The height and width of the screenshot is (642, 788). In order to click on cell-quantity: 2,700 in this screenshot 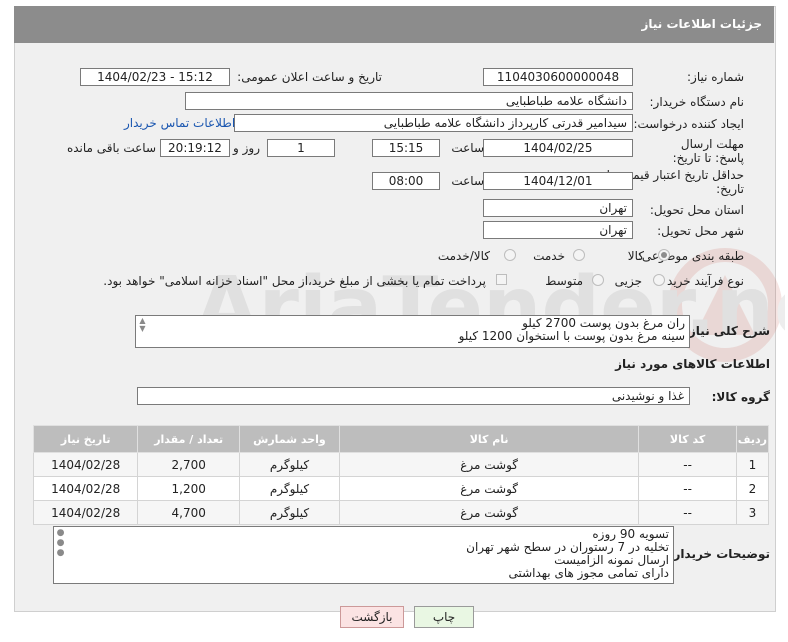, I will do `click(189, 464)`.